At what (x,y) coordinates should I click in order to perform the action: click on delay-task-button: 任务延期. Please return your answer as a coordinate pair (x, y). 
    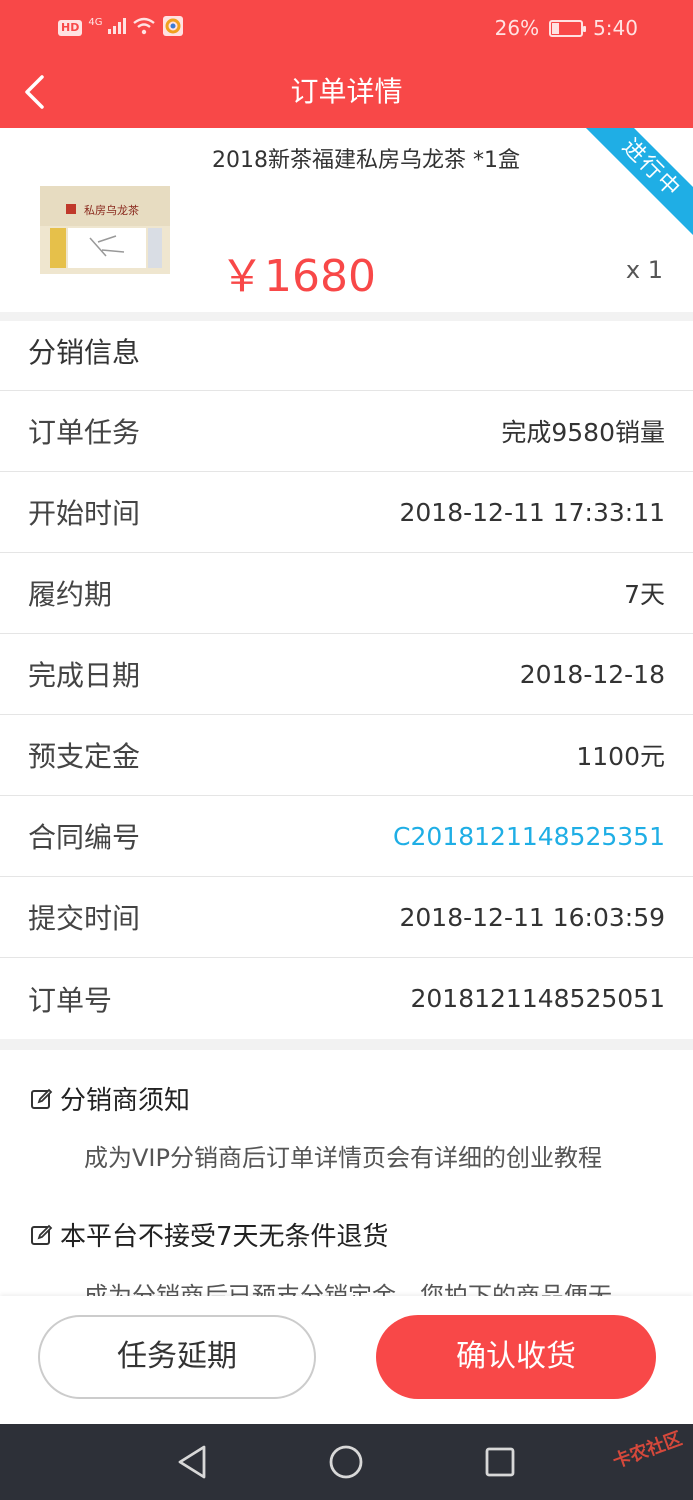
    Looking at the image, I should click on (177, 1357).